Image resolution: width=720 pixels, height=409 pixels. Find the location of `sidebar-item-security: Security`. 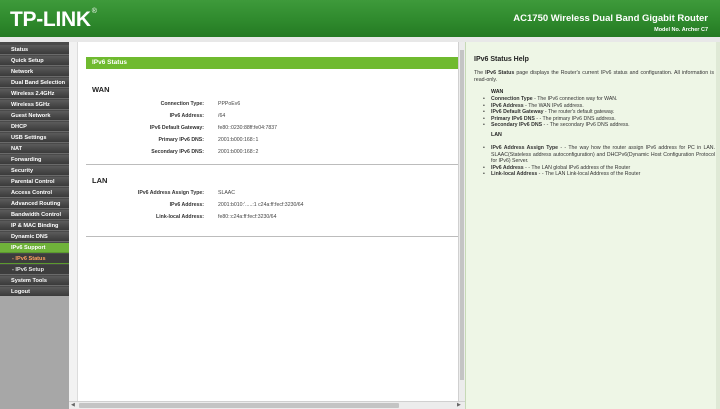

sidebar-item-security: Security is located at coordinates (34, 171).